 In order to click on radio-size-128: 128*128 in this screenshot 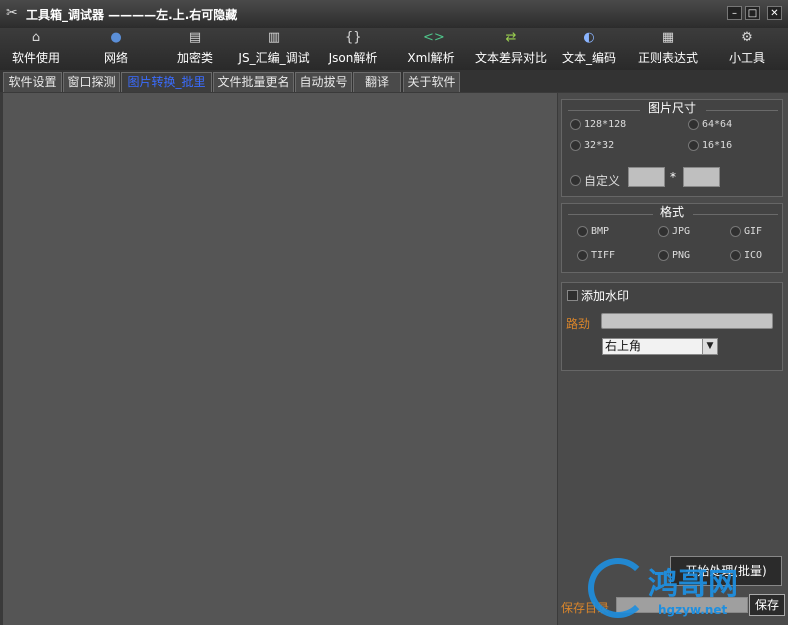, I will do `click(598, 124)`.